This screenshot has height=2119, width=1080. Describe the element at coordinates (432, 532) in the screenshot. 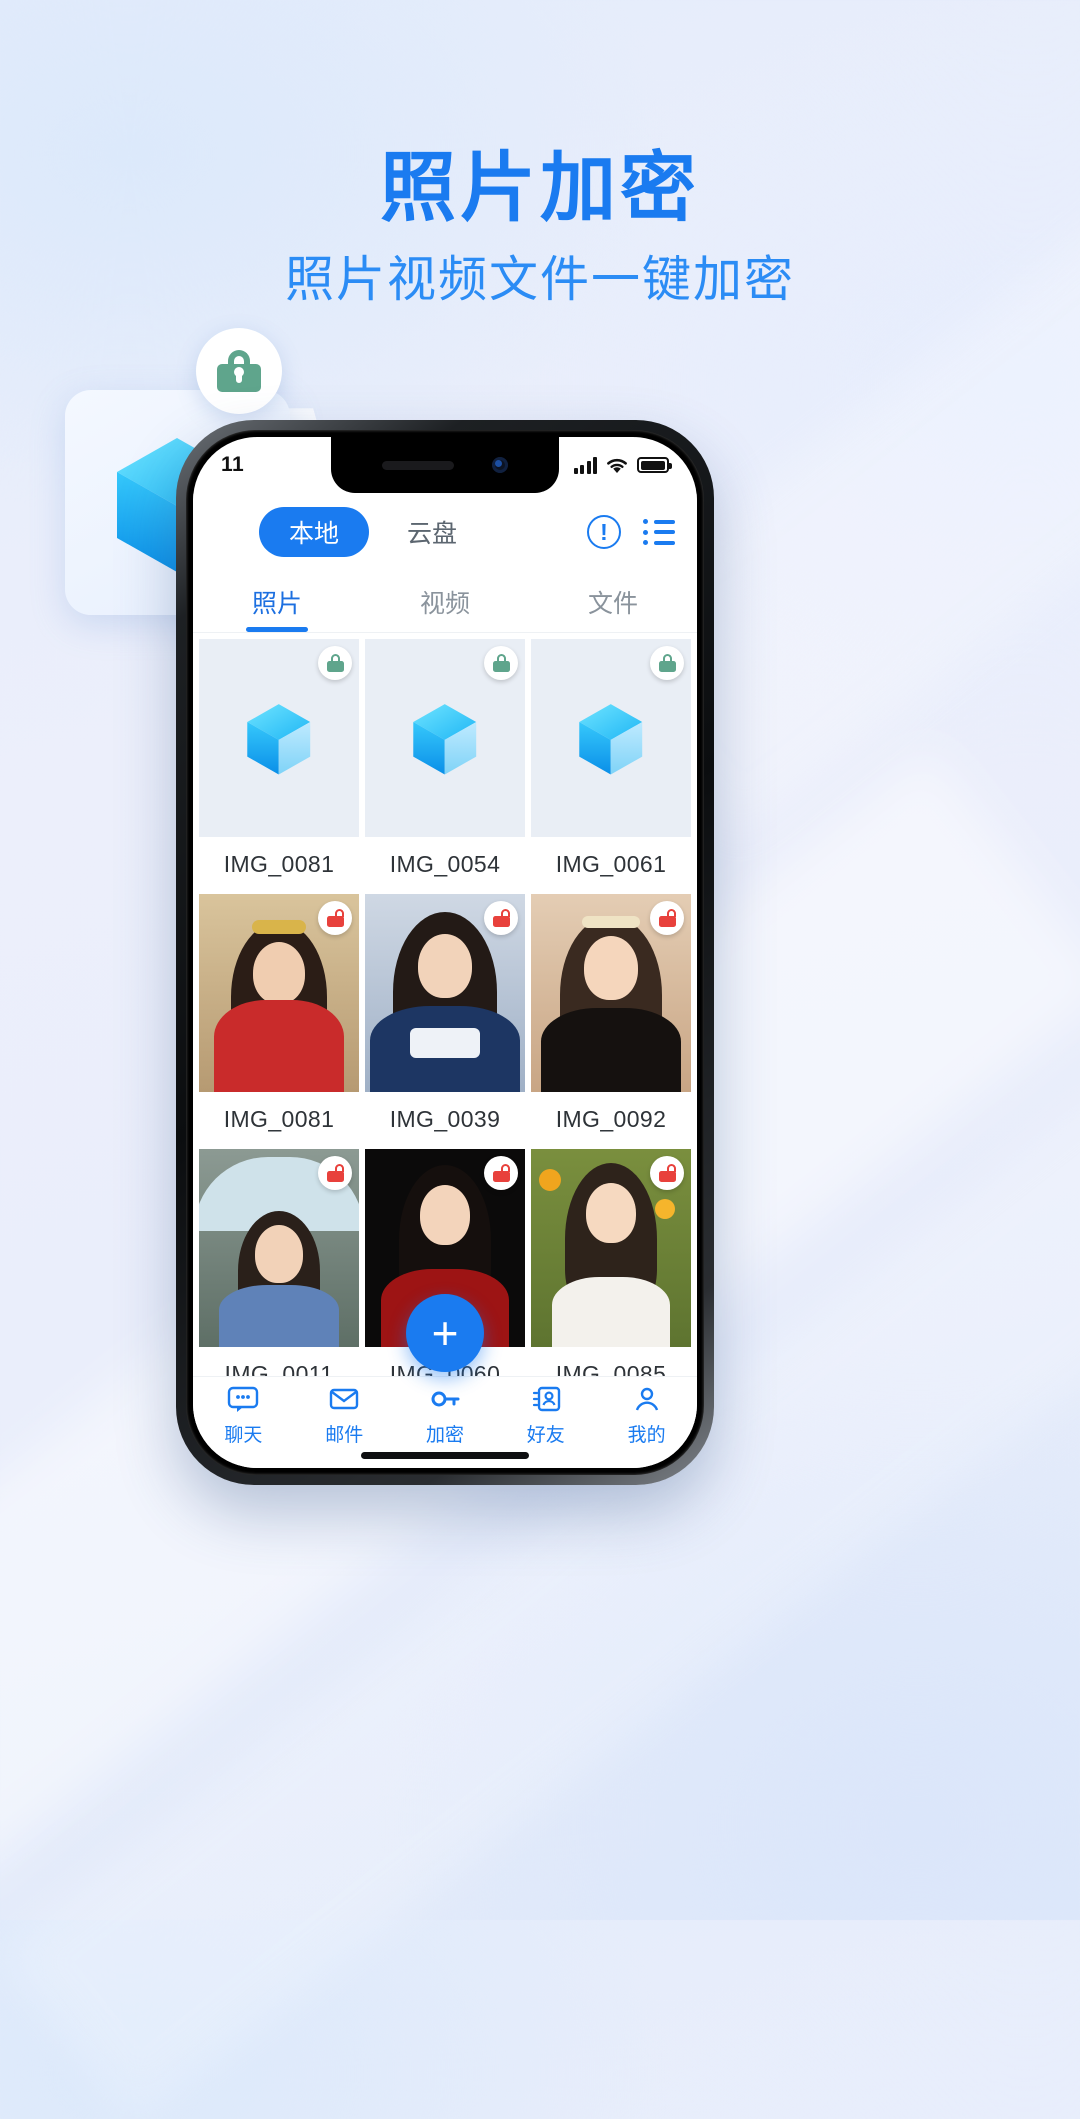

I see `segment-cloud: 云盘` at that location.